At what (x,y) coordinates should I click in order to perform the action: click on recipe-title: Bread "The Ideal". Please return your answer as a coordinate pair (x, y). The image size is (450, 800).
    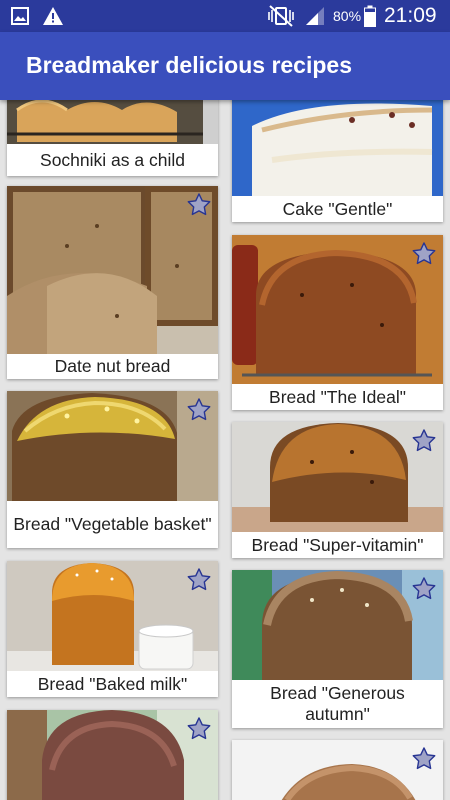
    Looking at the image, I should click on (337, 396).